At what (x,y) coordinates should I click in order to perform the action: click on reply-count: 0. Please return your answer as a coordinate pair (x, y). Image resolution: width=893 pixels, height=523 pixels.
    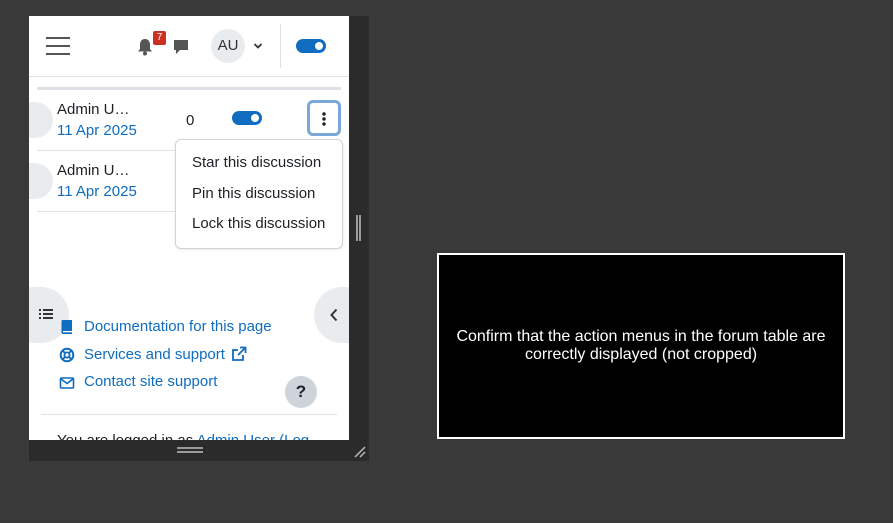
    Looking at the image, I should click on (190, 120).